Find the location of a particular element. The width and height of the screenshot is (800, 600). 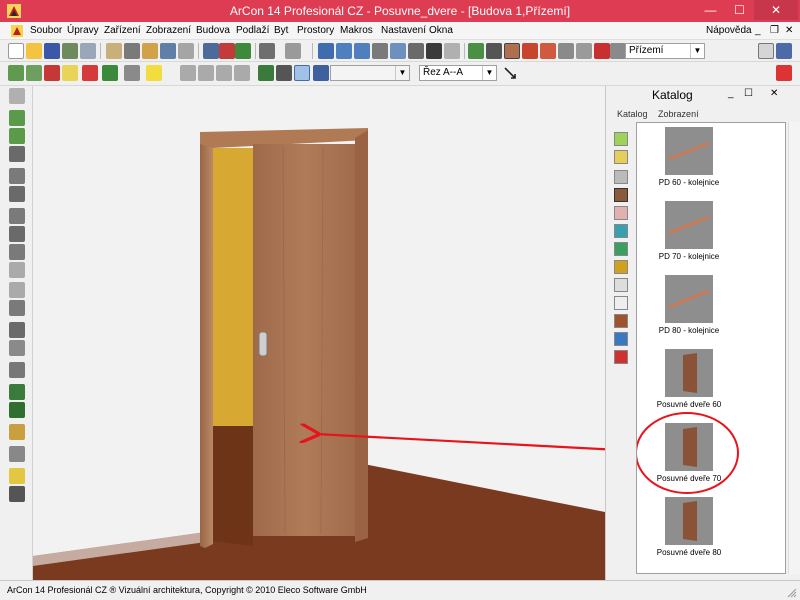

mdi-restore-button: ❐ is located at coordinates (774, 30).